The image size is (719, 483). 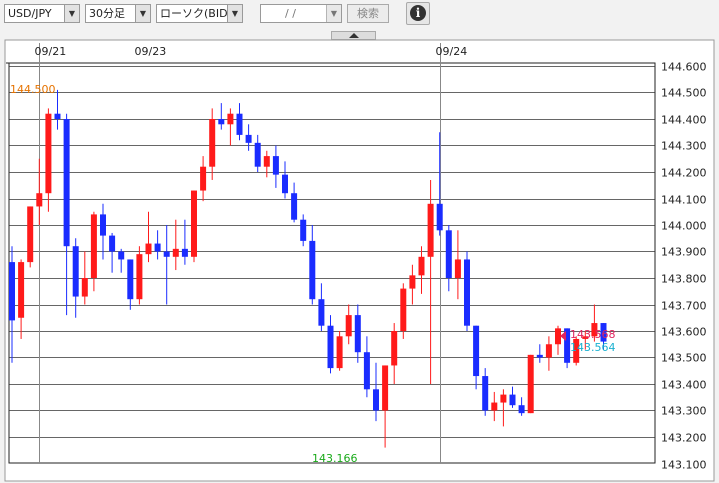 What do you see at coordinates (684, 173) in the screenshot?
I see `y-tick-label: 144.200` at bounding box center [684, 173].